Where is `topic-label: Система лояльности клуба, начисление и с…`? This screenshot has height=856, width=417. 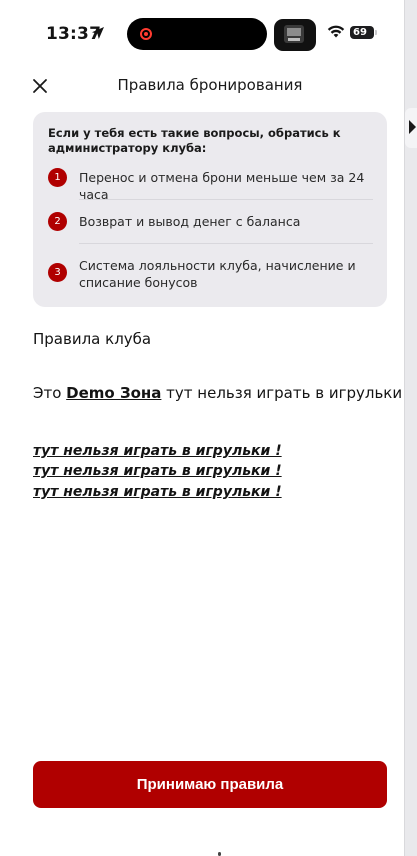
topic-label: Система лояльности клуба, начисление и с… is located at coordinates (217, 274).